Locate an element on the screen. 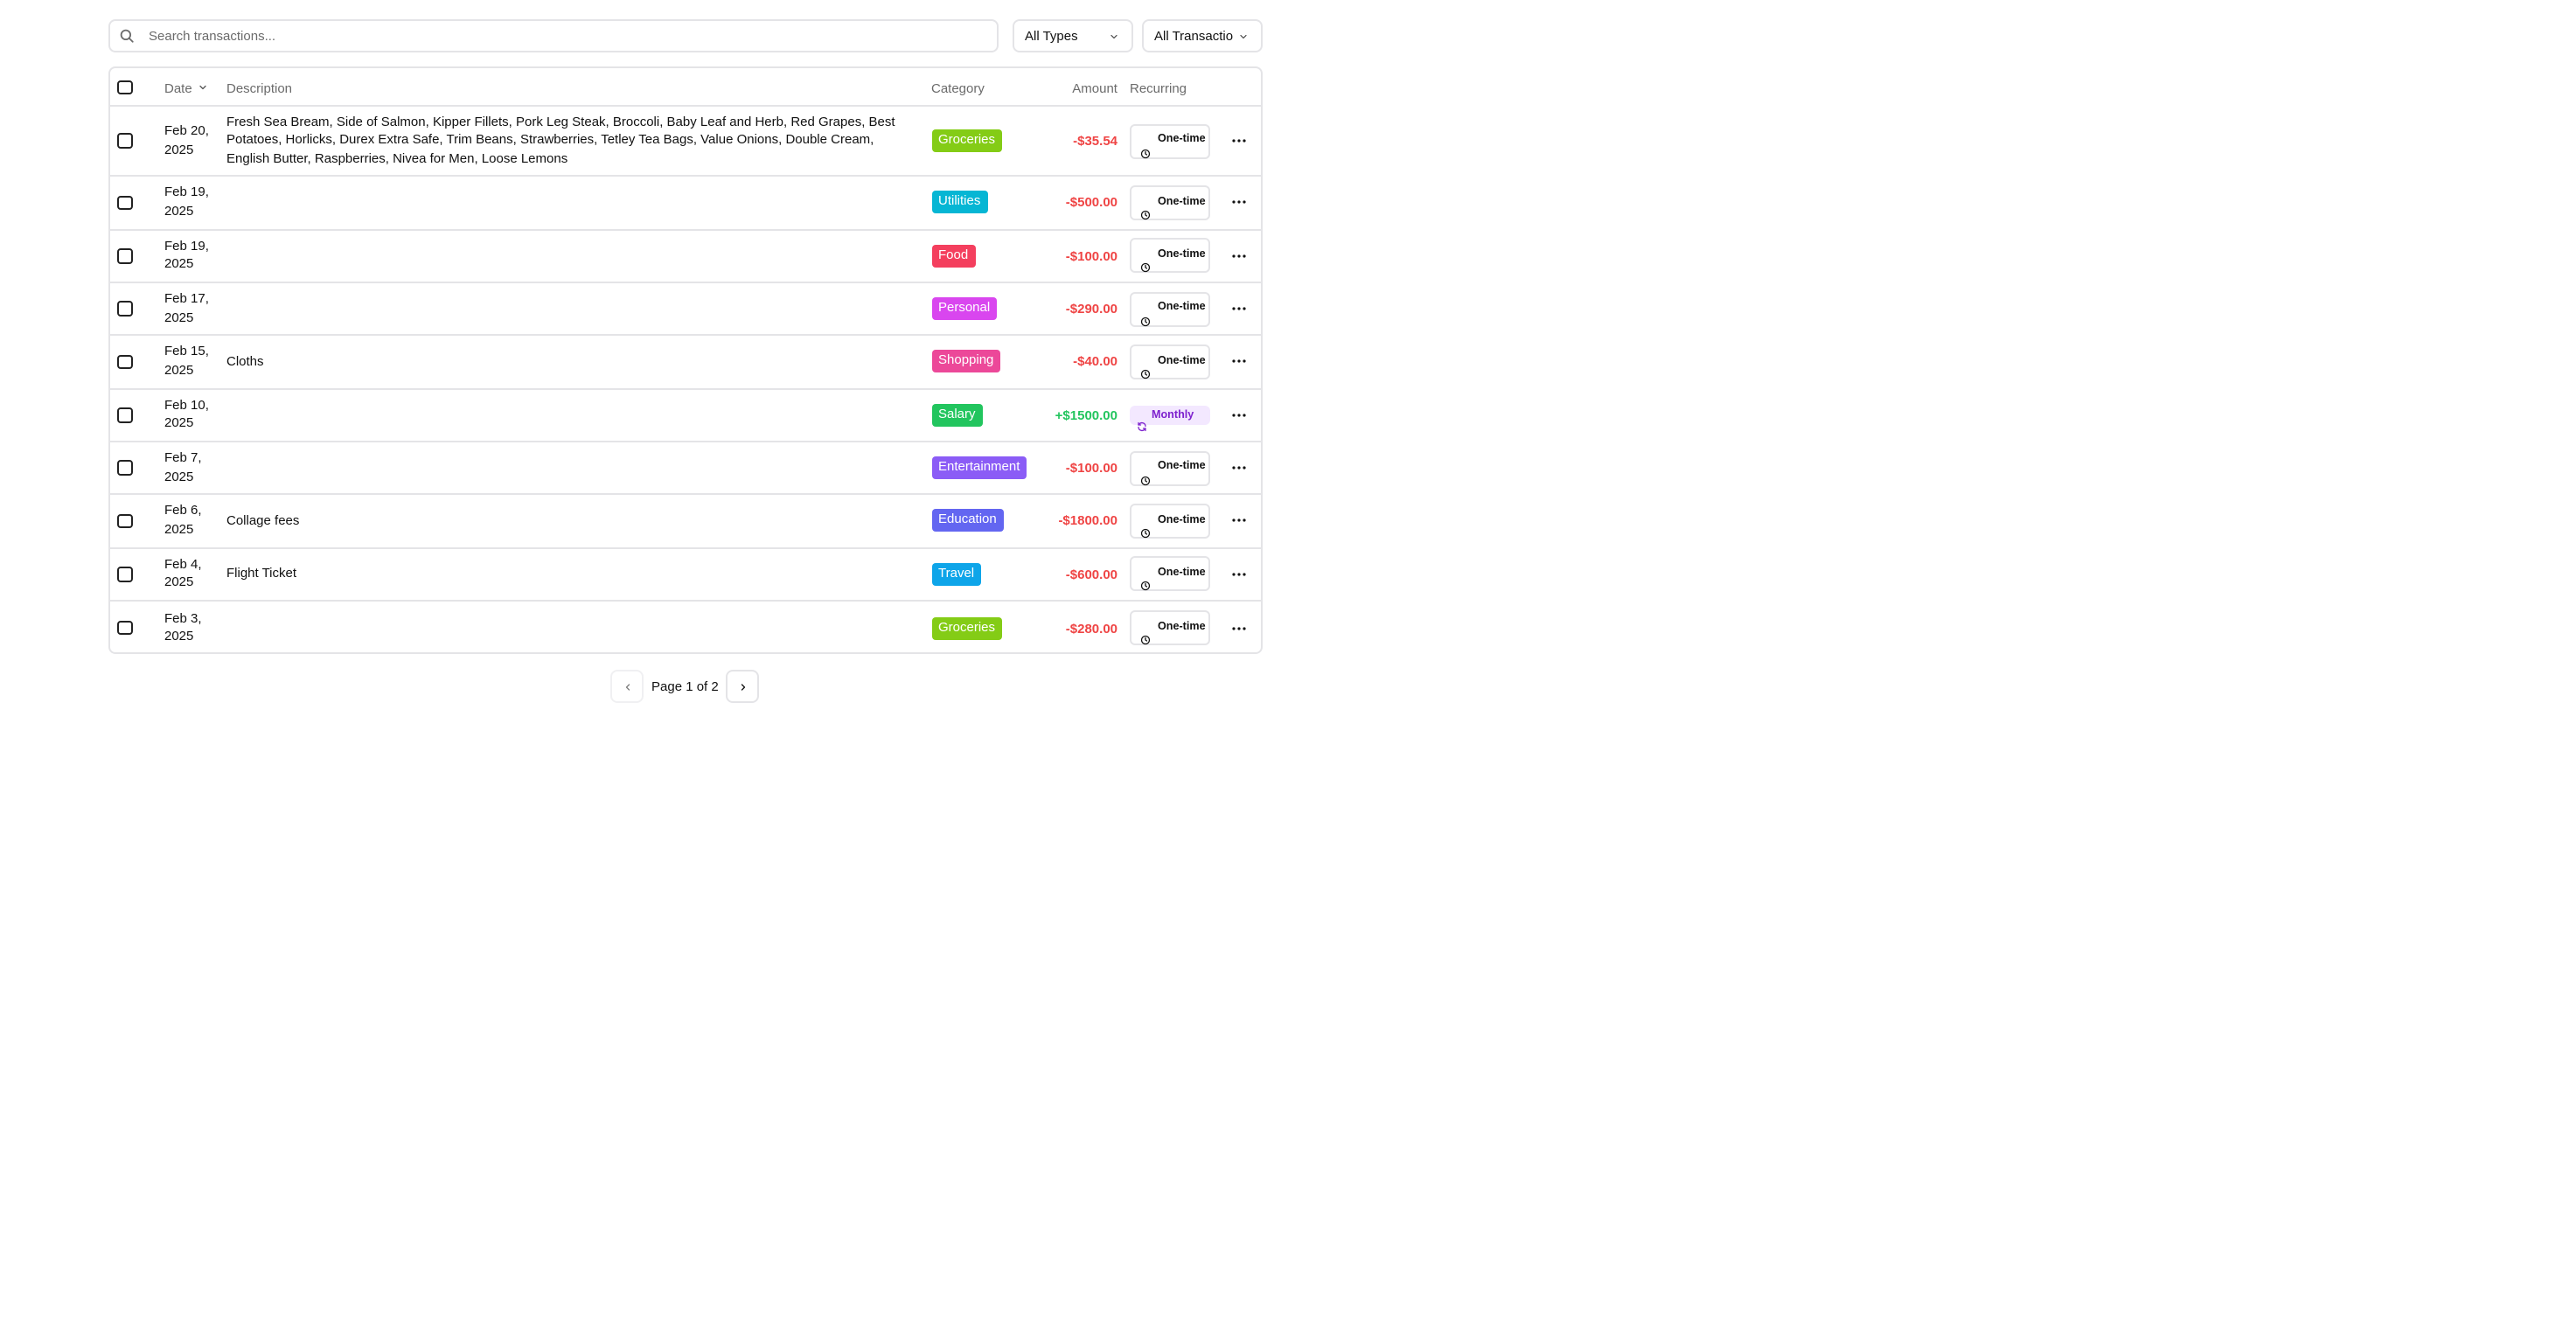 The width and height of the screenshot is (2576, 1336). table-row: Feb 3, 2025 Groceries -$280.00 One-time is located at coordinates (685, 627).